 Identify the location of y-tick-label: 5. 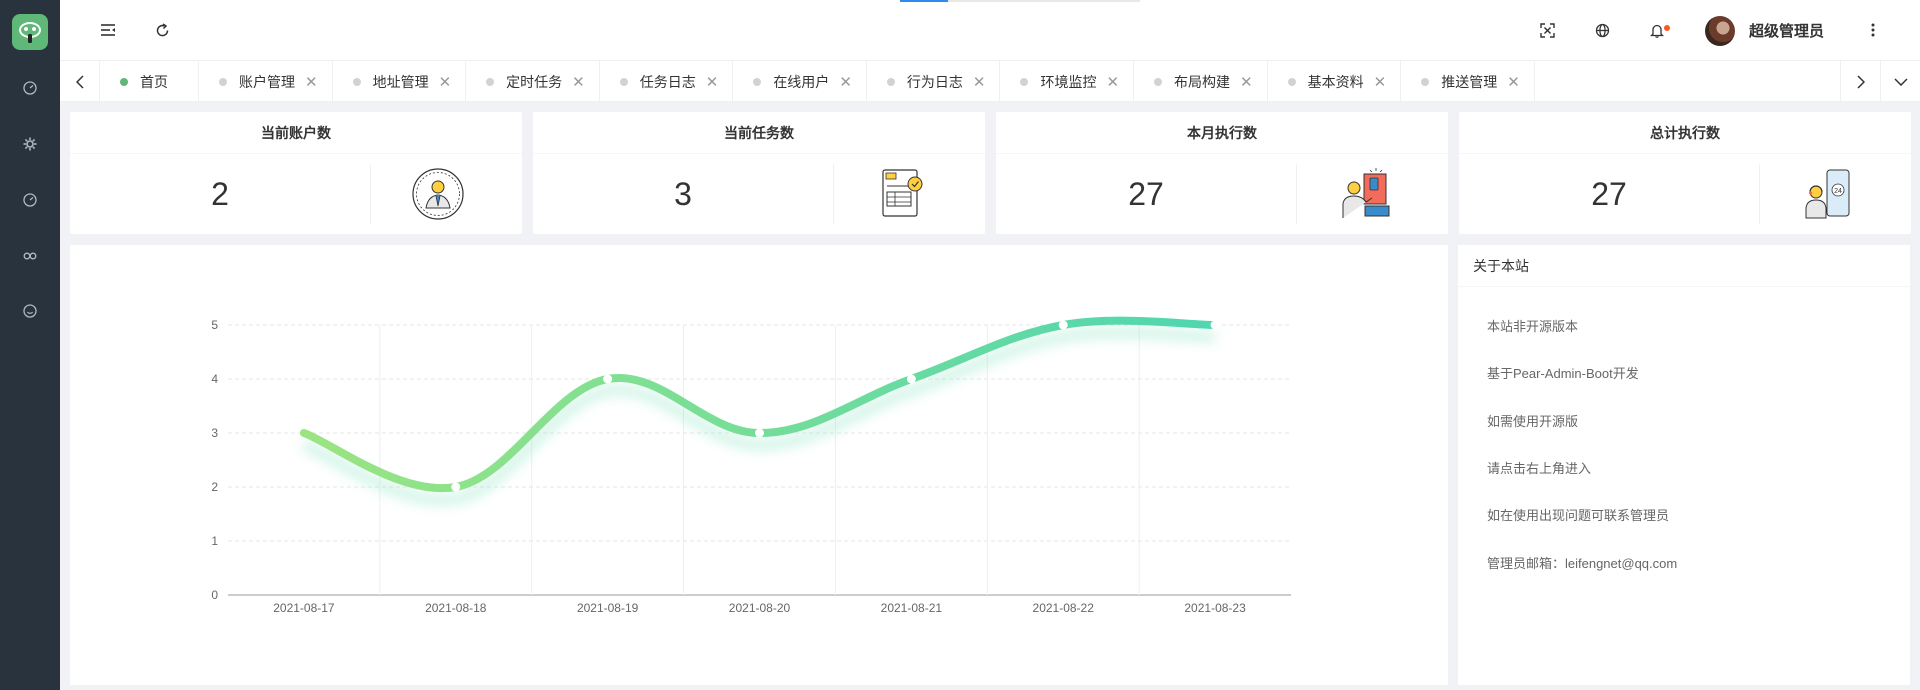
(214, 325).